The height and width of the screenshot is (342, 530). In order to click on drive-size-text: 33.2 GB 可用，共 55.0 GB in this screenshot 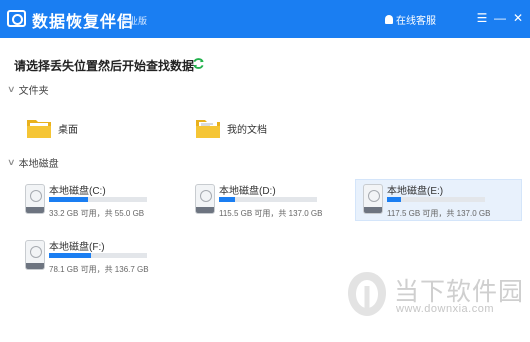, I will do `click(97, 213)`.